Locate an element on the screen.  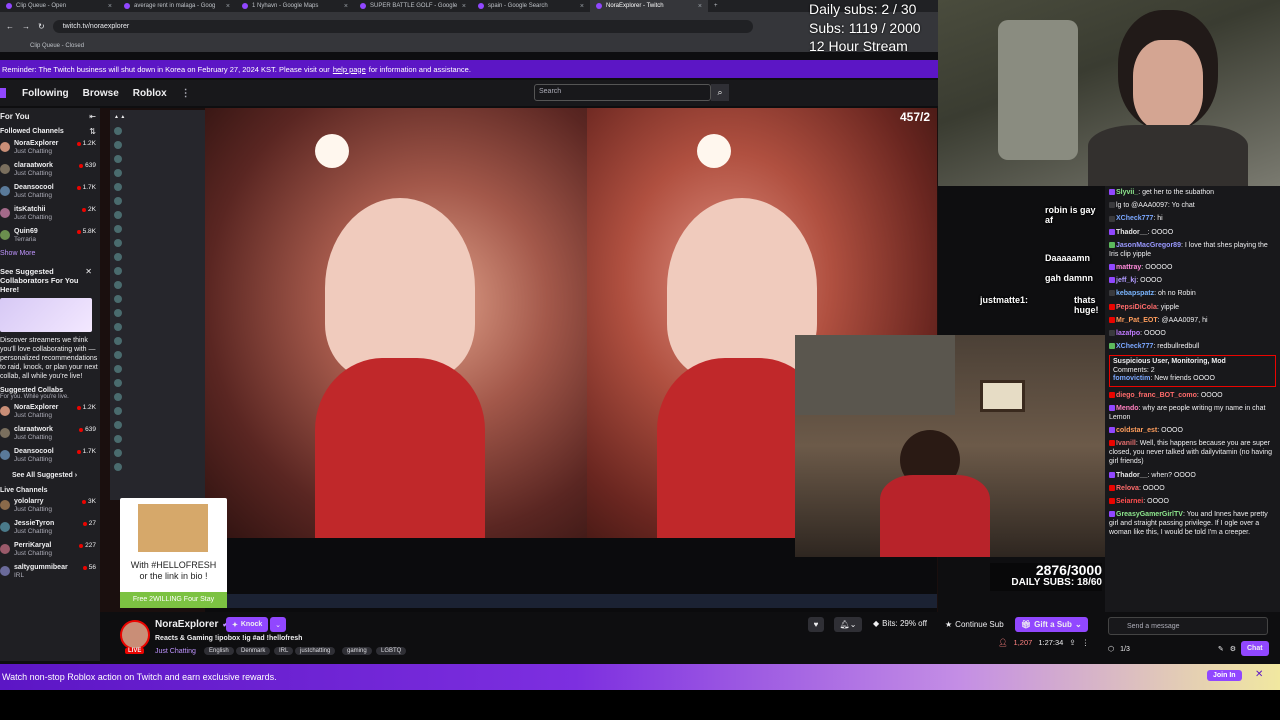
chat-message: Relova: OOOO is located at coordinates (1192, 488).